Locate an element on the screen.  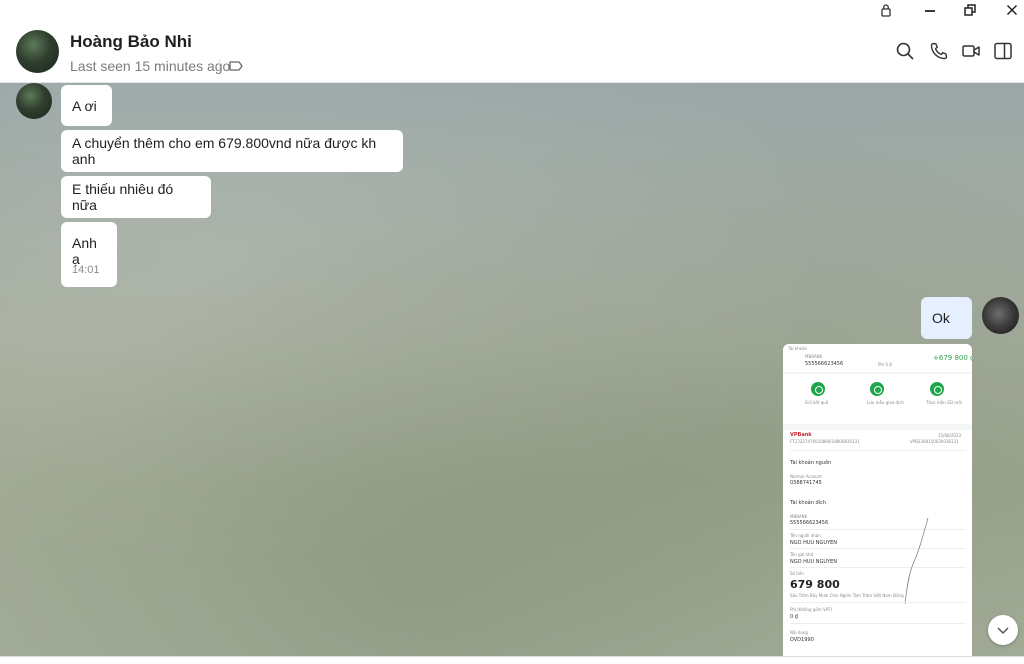
window-titlebar is located at coordinates (512, 10).